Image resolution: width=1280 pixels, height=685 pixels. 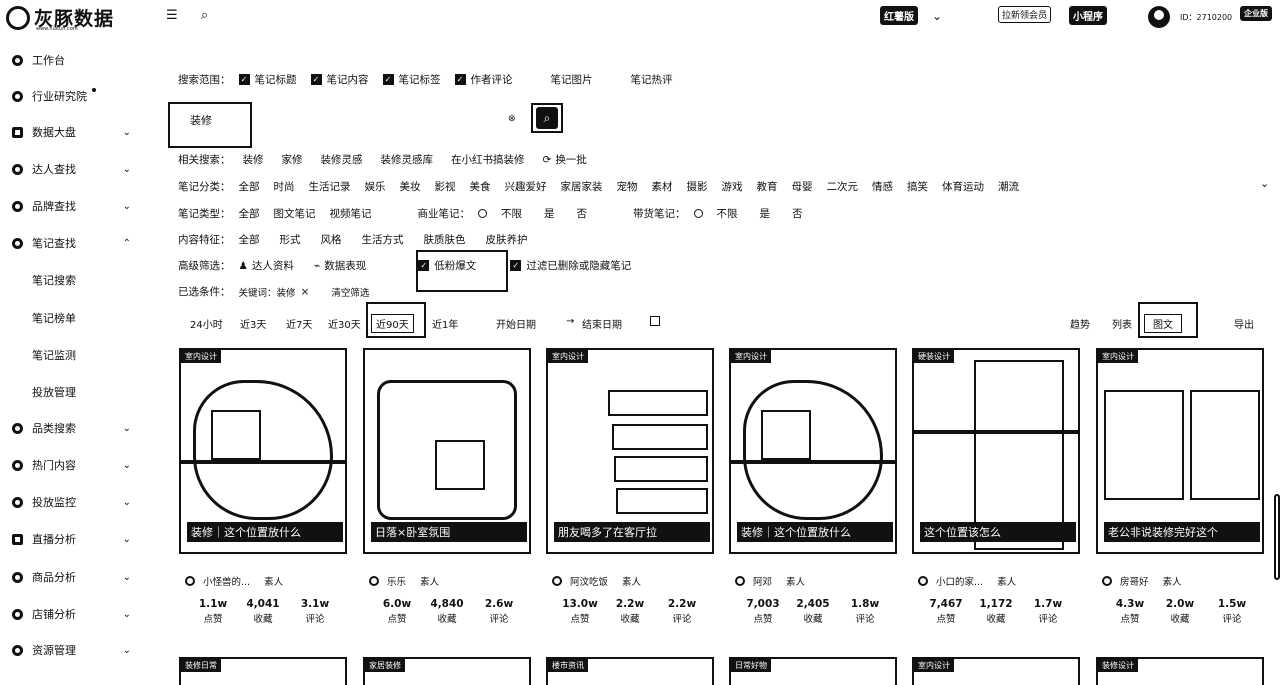 What do you see at coordinates (350, 292) in the screenshot?
I see `clear-filter-button: 清空筛选` at bounding box center [350, 292].